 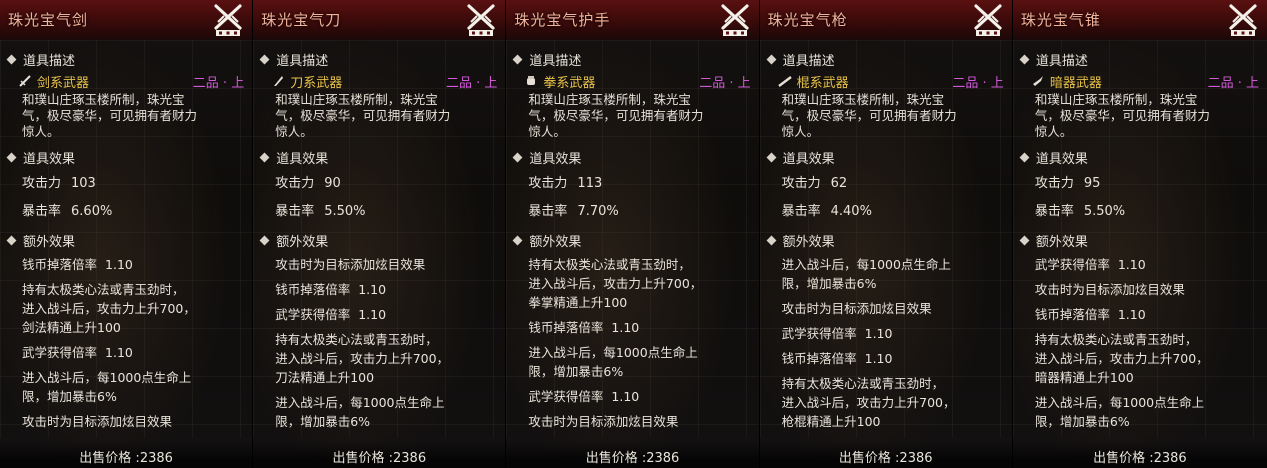 I want to click on crit-value: 7.70%, so click(x=598, y=211).